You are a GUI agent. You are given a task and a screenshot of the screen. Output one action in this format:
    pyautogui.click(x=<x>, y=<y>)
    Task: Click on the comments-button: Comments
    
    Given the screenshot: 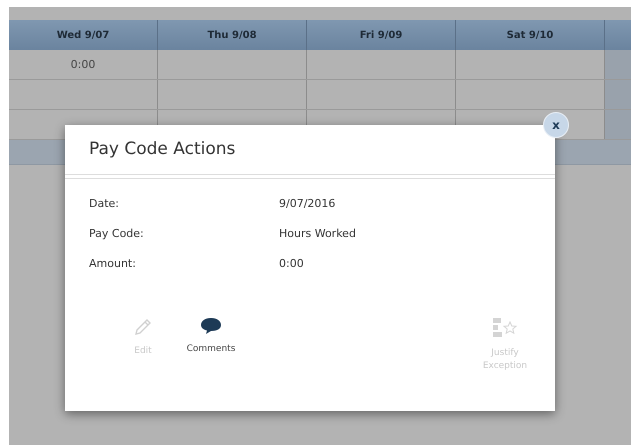 What is the action you would take?
    pyautogui.click(x=211, y=345)
    